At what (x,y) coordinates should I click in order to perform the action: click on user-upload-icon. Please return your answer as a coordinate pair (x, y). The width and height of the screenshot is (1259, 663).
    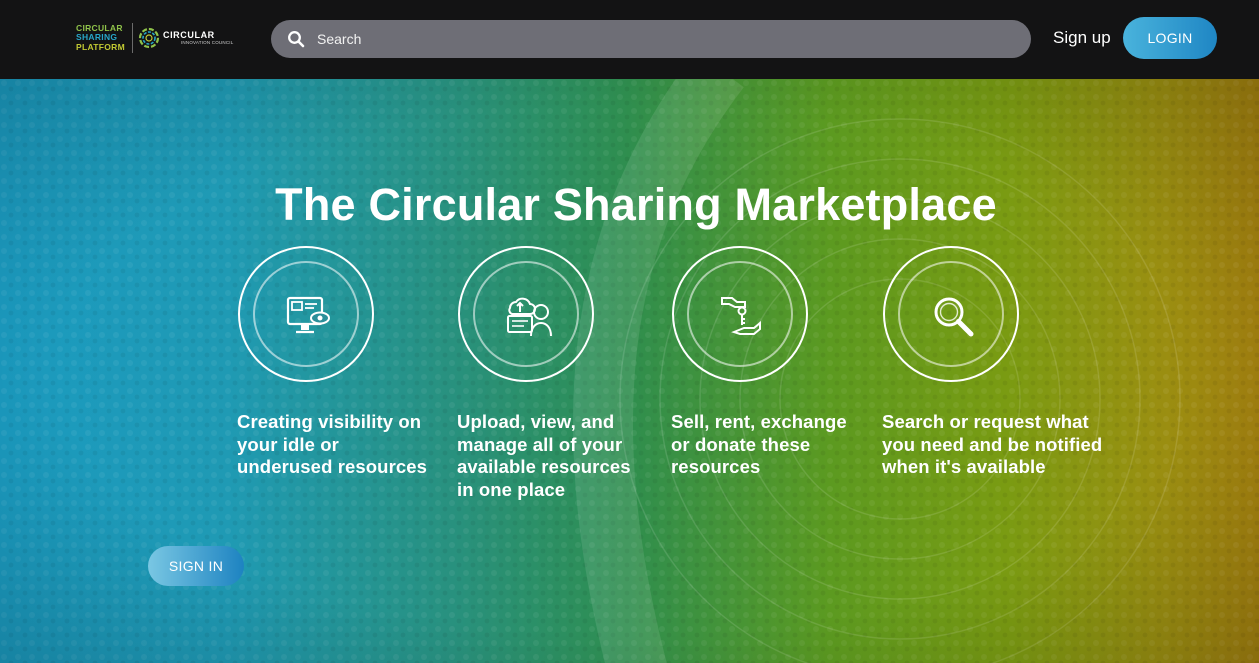
    Looking at the image, I should click on (529, 317).